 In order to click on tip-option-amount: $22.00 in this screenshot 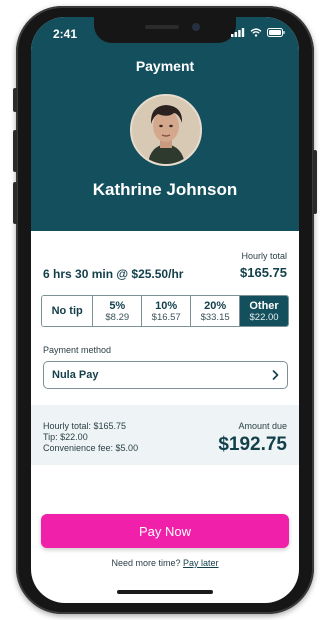, I will do `click(264, 317)`.